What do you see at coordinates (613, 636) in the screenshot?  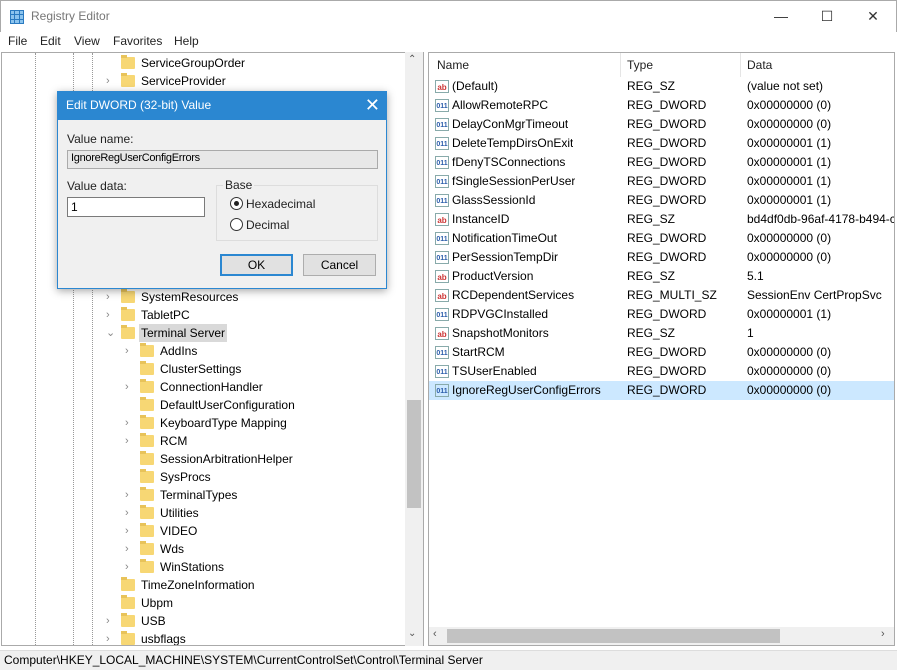 I see `list-scroll-thumb` at bounding box center [613, 636].